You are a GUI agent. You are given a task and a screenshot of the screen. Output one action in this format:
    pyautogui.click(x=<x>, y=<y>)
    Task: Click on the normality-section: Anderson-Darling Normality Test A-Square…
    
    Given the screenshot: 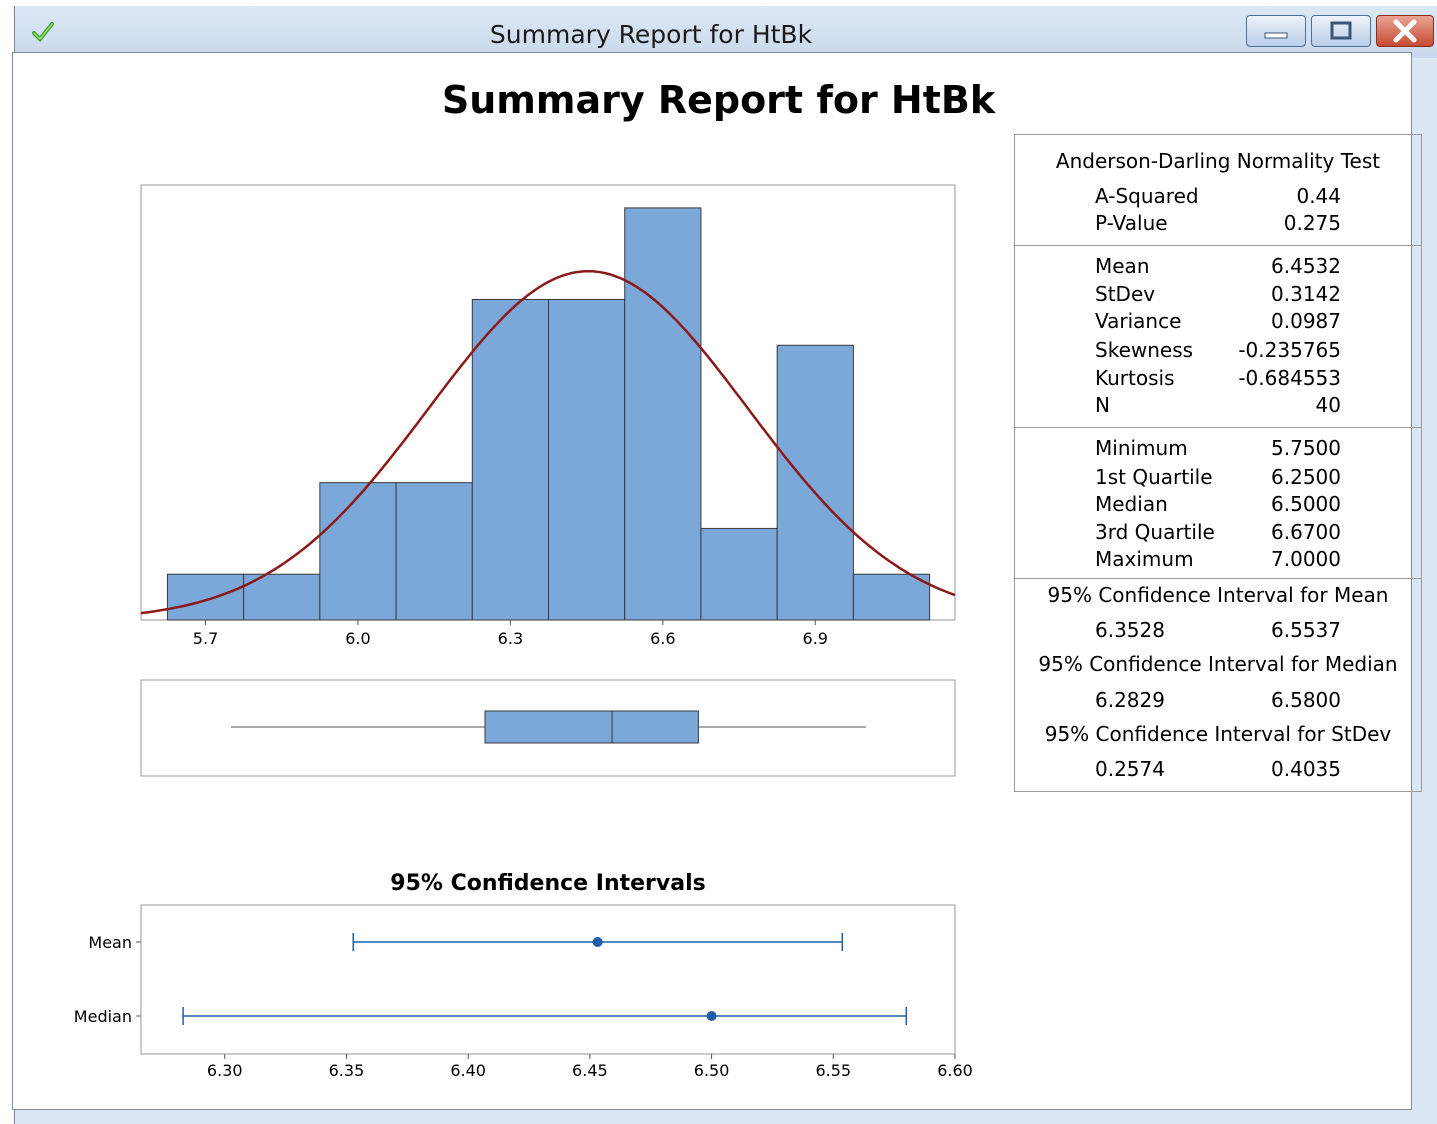 What is the action you would take?
    pyautogui.click(x=1218, y=190)
    